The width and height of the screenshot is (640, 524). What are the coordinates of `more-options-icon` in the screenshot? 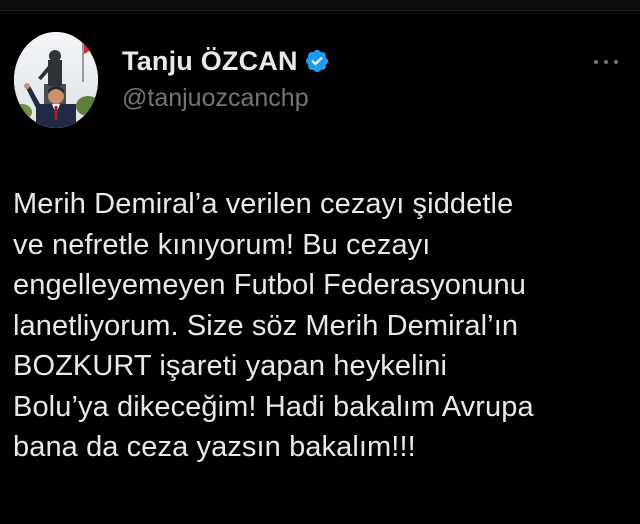 It's located at (607, 62).